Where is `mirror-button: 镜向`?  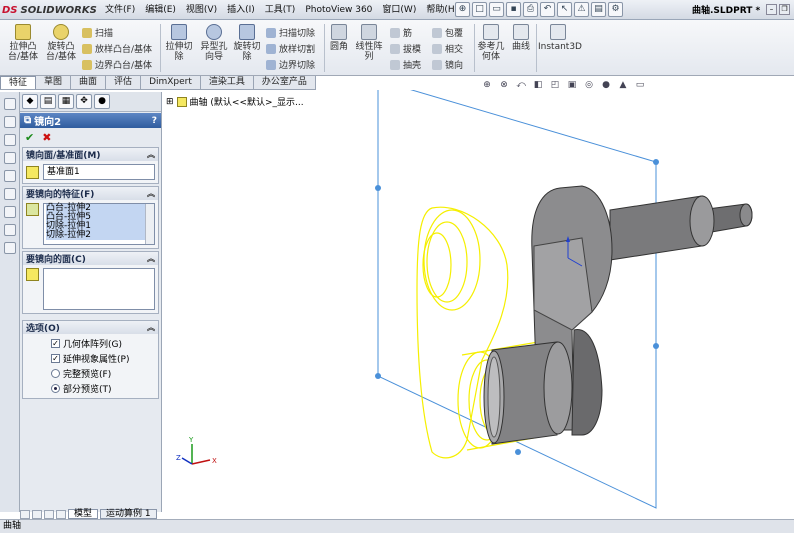
mirror-button: 镜向 is located at coordinates (447, 64).